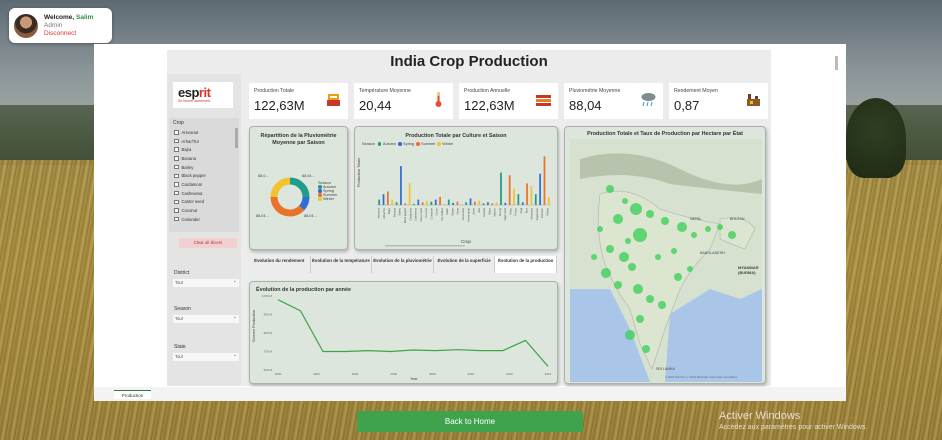  What do you see at coordinates (202, 210) in the screenshot?
I see `crop-slicer-item: Coconut` at bounding box center [202, 210].